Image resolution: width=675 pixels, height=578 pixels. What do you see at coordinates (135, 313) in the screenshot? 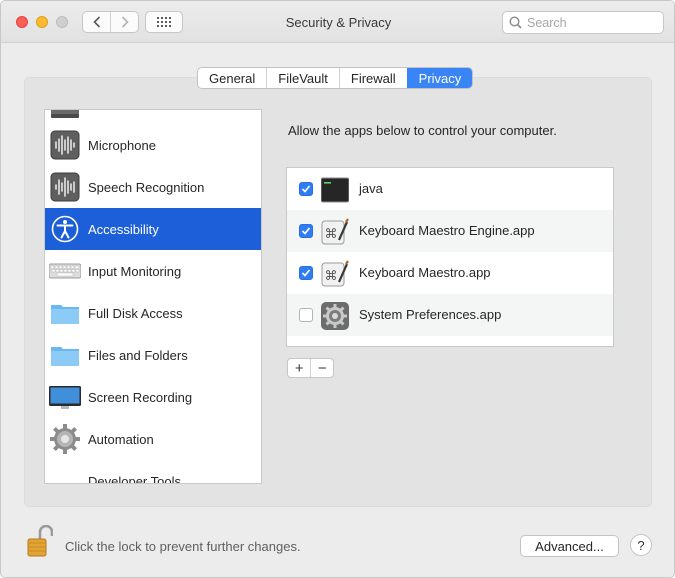
I see `sidebar-item-label: Full Disk Access` at bounding box center [135, 313].